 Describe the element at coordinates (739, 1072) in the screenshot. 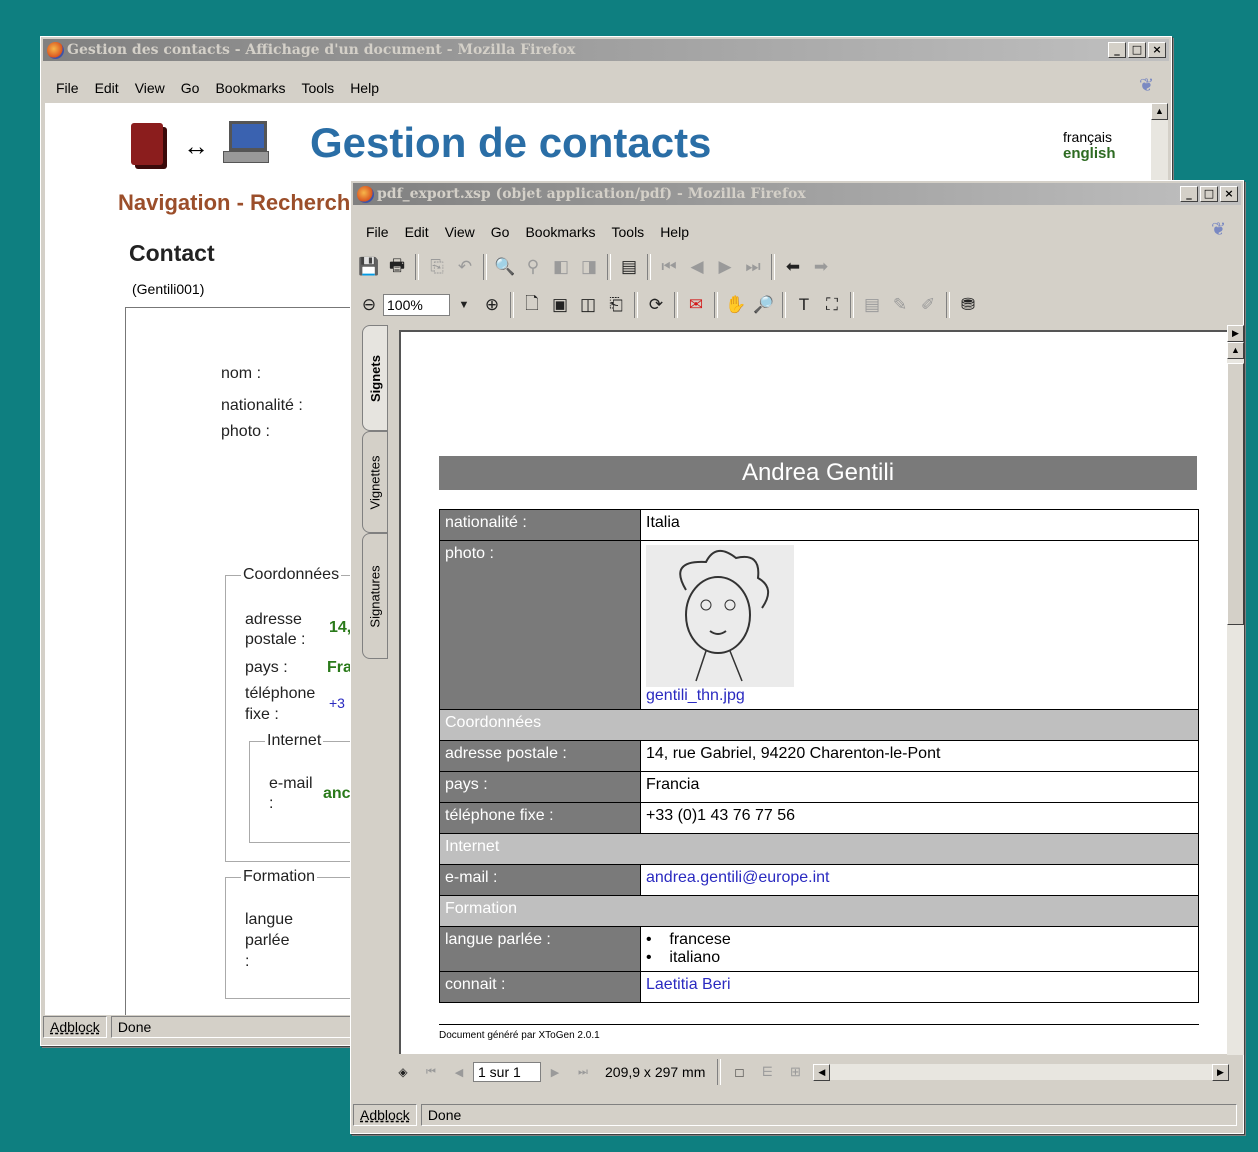

I see `single-page-icon: □` at that location.